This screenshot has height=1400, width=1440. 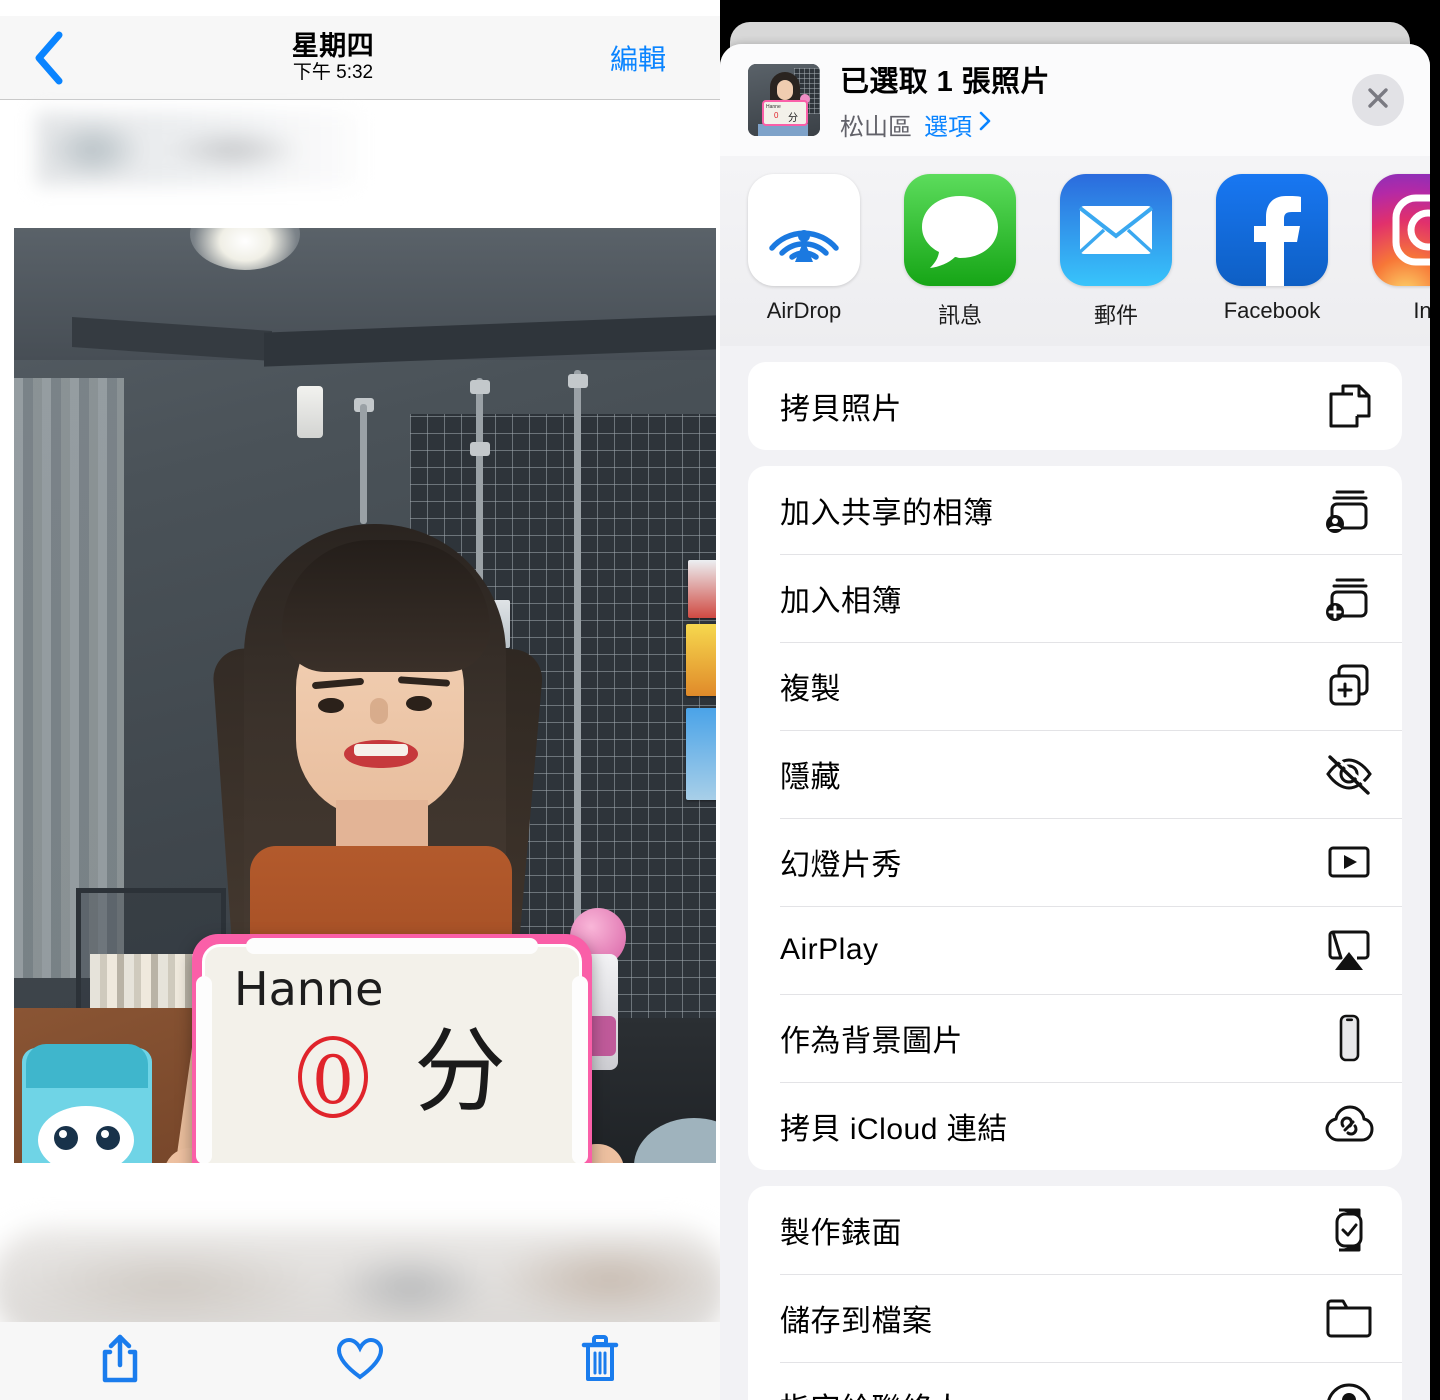 I want to click on page-title: 星期四, so click(x=333, y=45).